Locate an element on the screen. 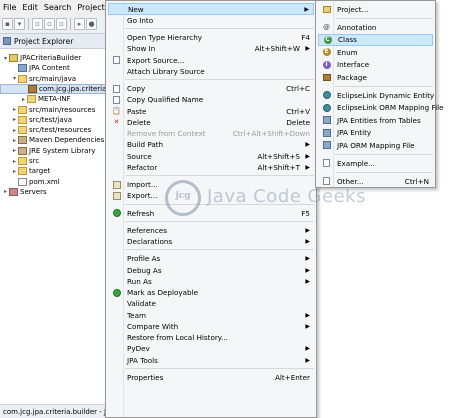  menu-item-shortcut: Delete is located at coordinates (298, 122).